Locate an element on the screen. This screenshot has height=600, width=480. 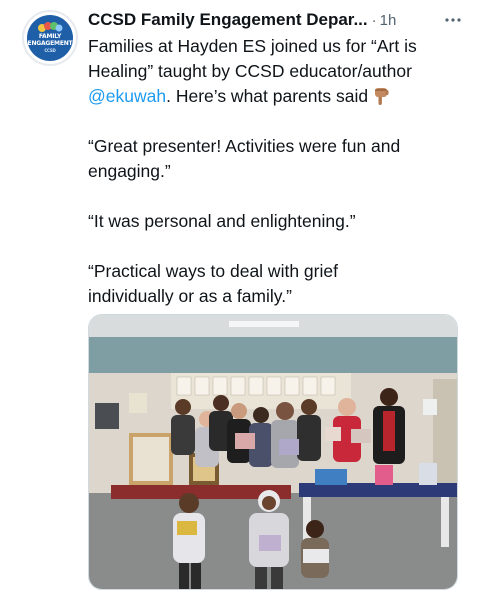
text-line-3-rest: . Here’s what parents said is located at coordinates (267, 96).